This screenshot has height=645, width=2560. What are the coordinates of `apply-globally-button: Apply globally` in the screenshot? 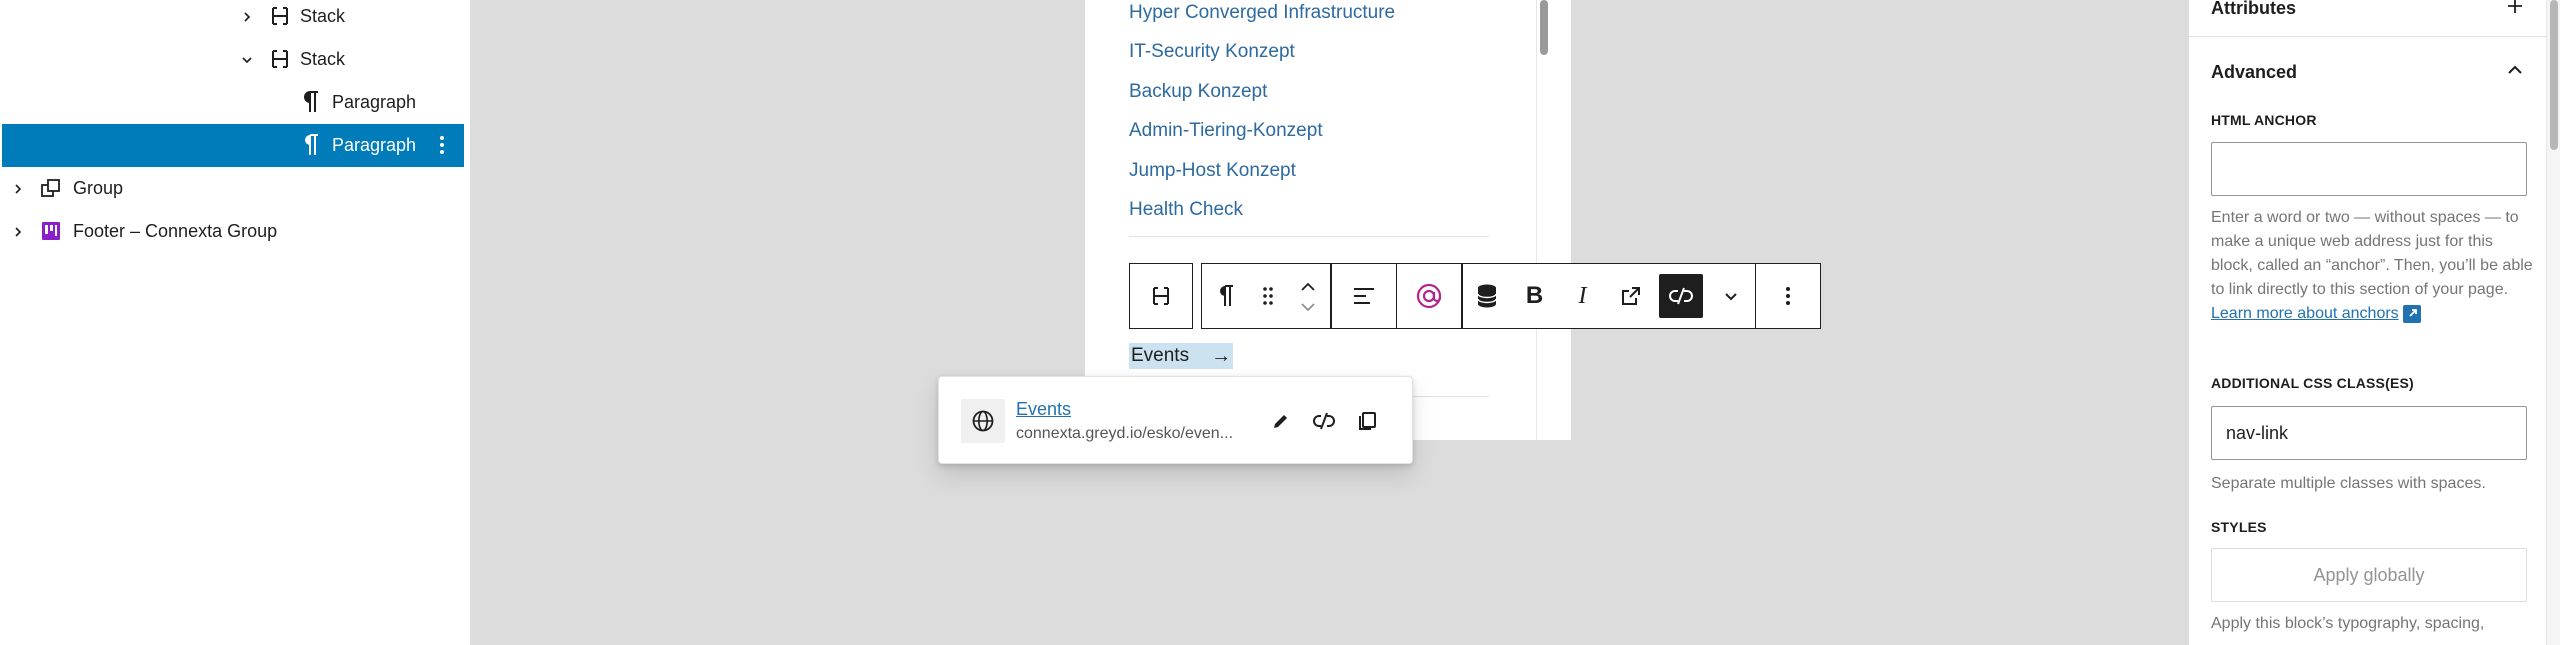 It's located at (2369, 575).